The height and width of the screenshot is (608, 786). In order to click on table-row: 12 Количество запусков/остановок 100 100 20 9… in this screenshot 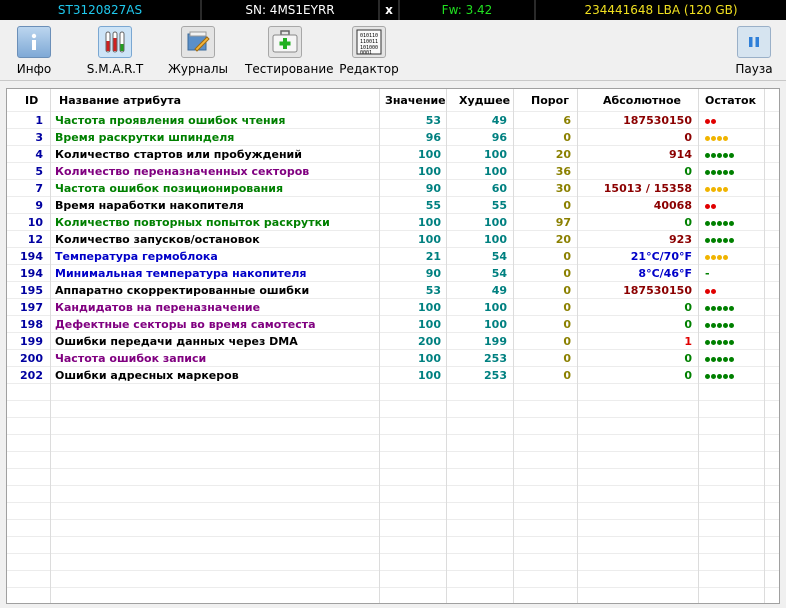, I will do `click(393, 239)`.